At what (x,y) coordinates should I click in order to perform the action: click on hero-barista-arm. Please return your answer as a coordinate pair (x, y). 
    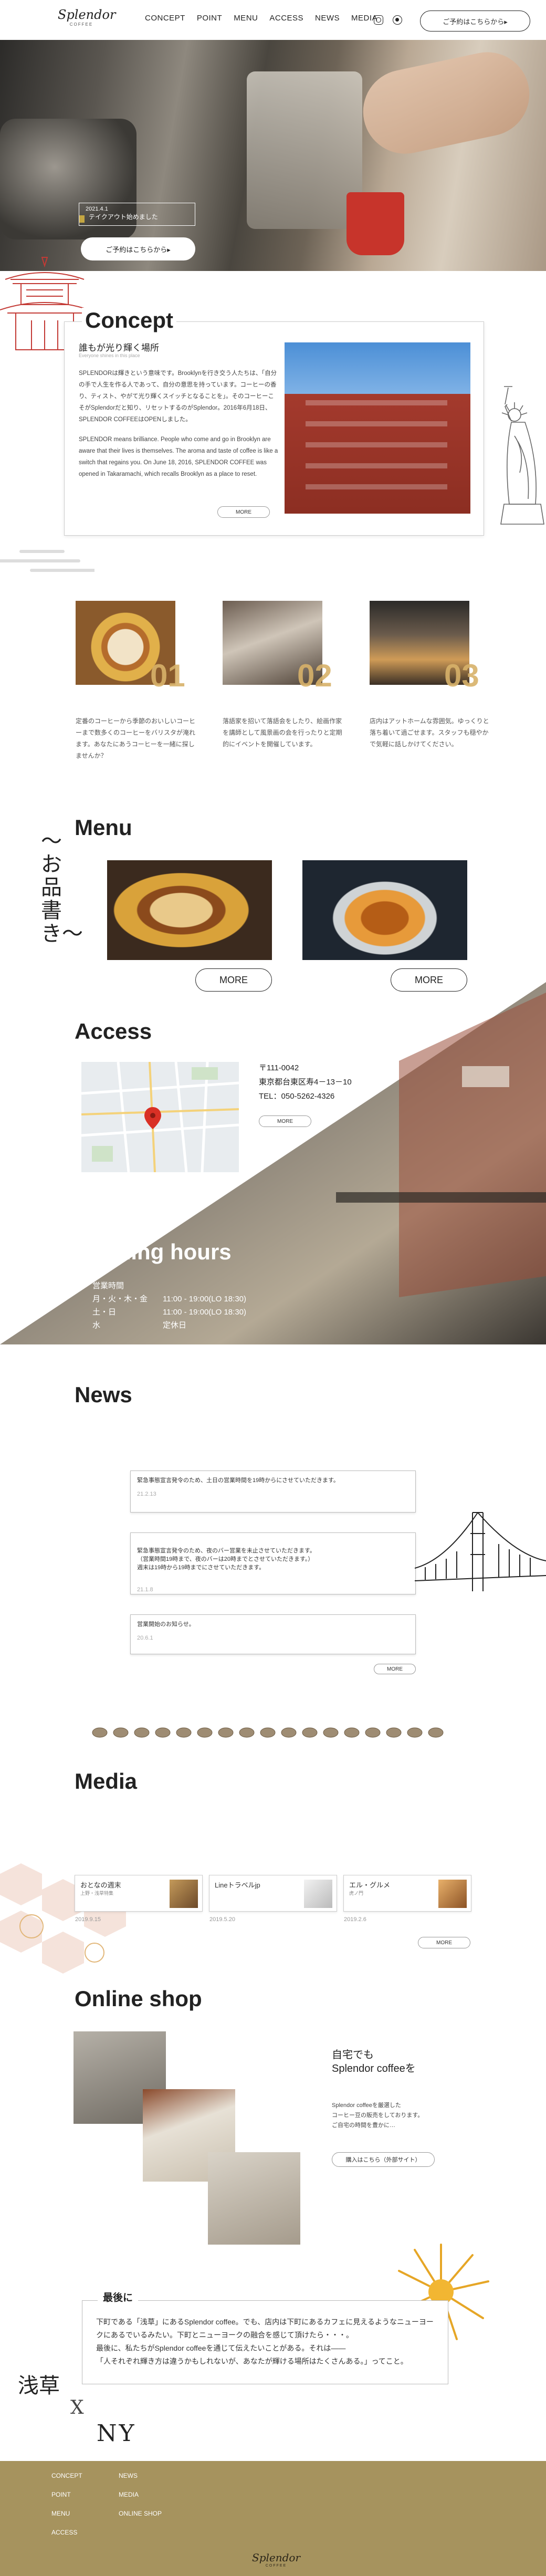
    Looking at the image, I should click on (446, 103).